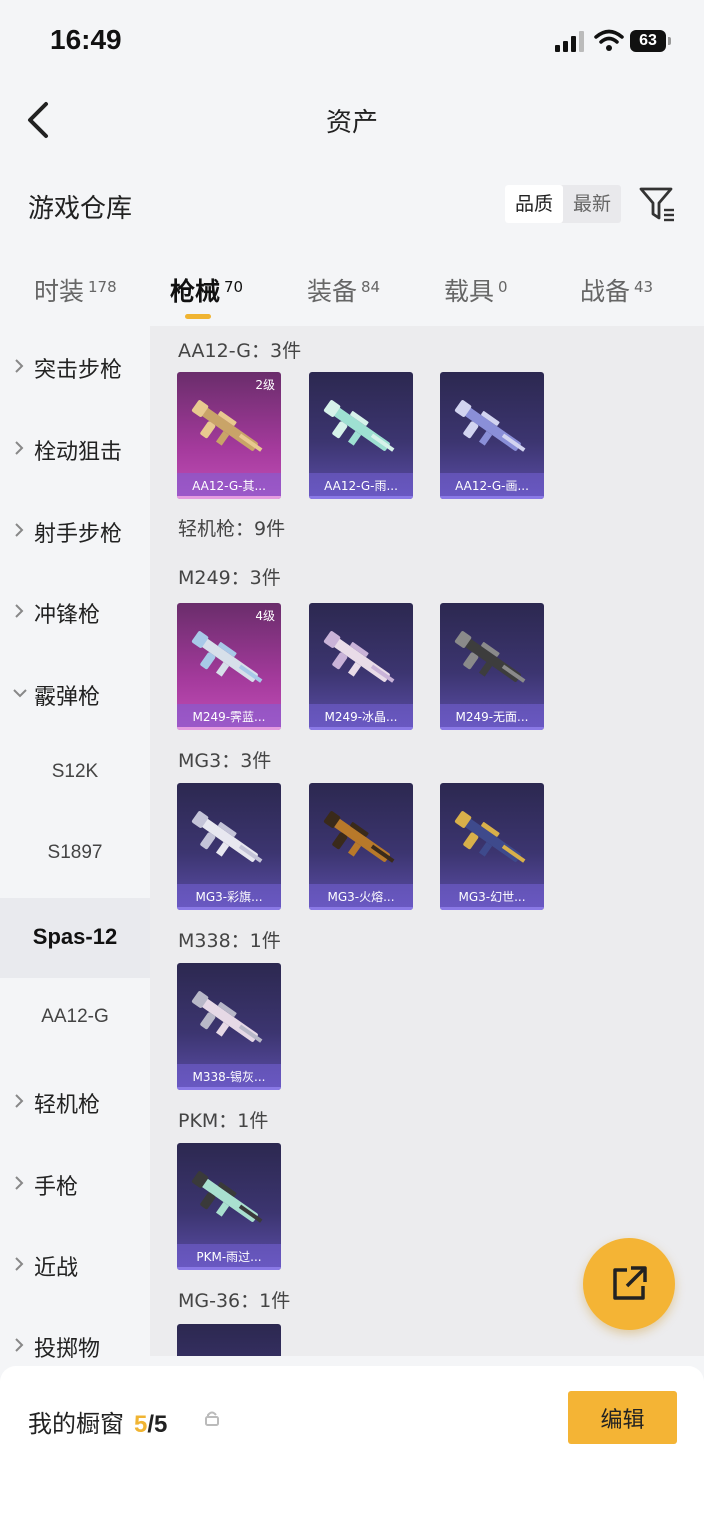 The width and height of the screenshot is (704, 1523). I want to click on edit-button: 编辑, so click(622, 1417).